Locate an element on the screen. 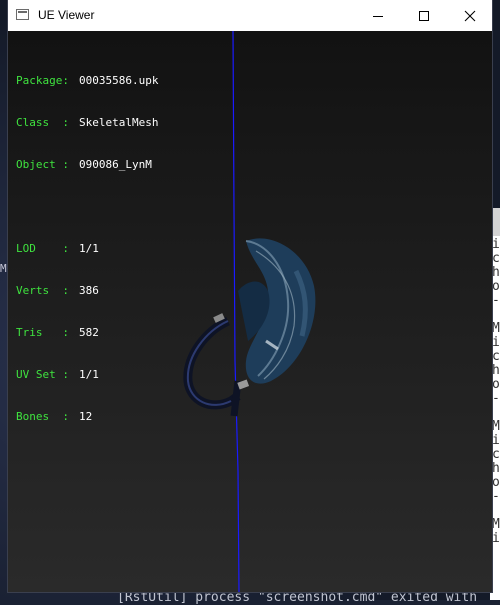 The height and width of the screenshot is (605, 500). info-bones-value: 12 is located at coordinates (86, 416).